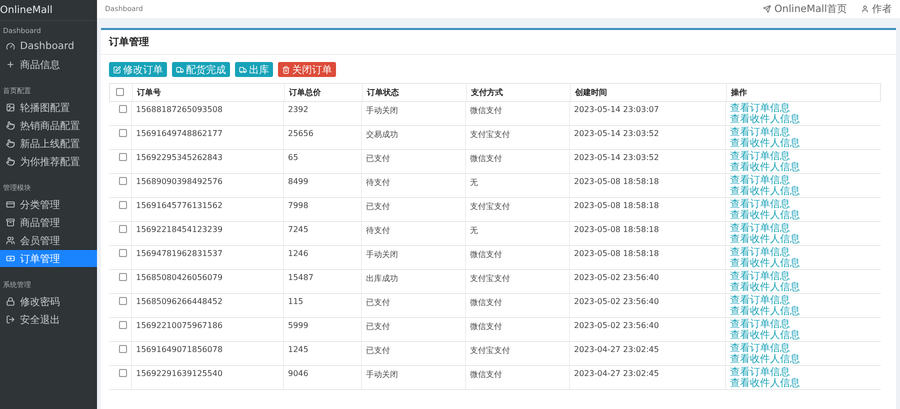 This screenshot has height=409, width=900. Describe the element at coordinates (10, 240) in the screenshot. I see `users-icon` at that location.